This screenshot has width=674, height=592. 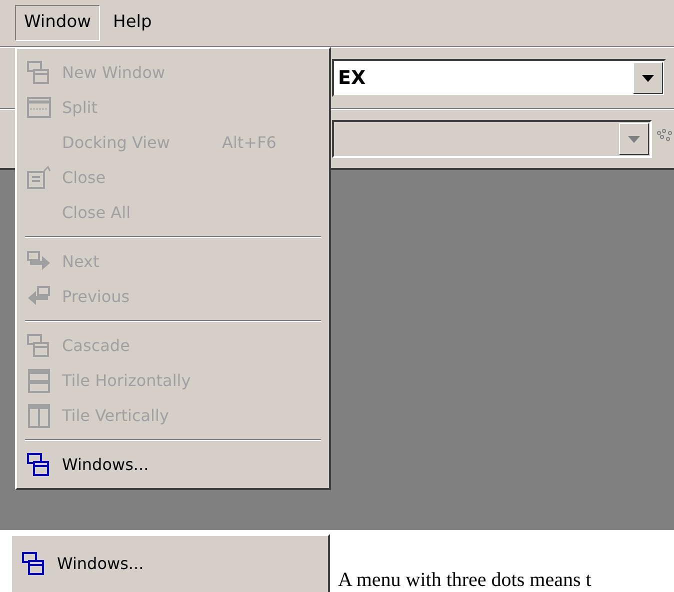 What do you see at coordinates (39, 177) in the screenshot?
I see `document-icon` at bounding box center [39, 177].